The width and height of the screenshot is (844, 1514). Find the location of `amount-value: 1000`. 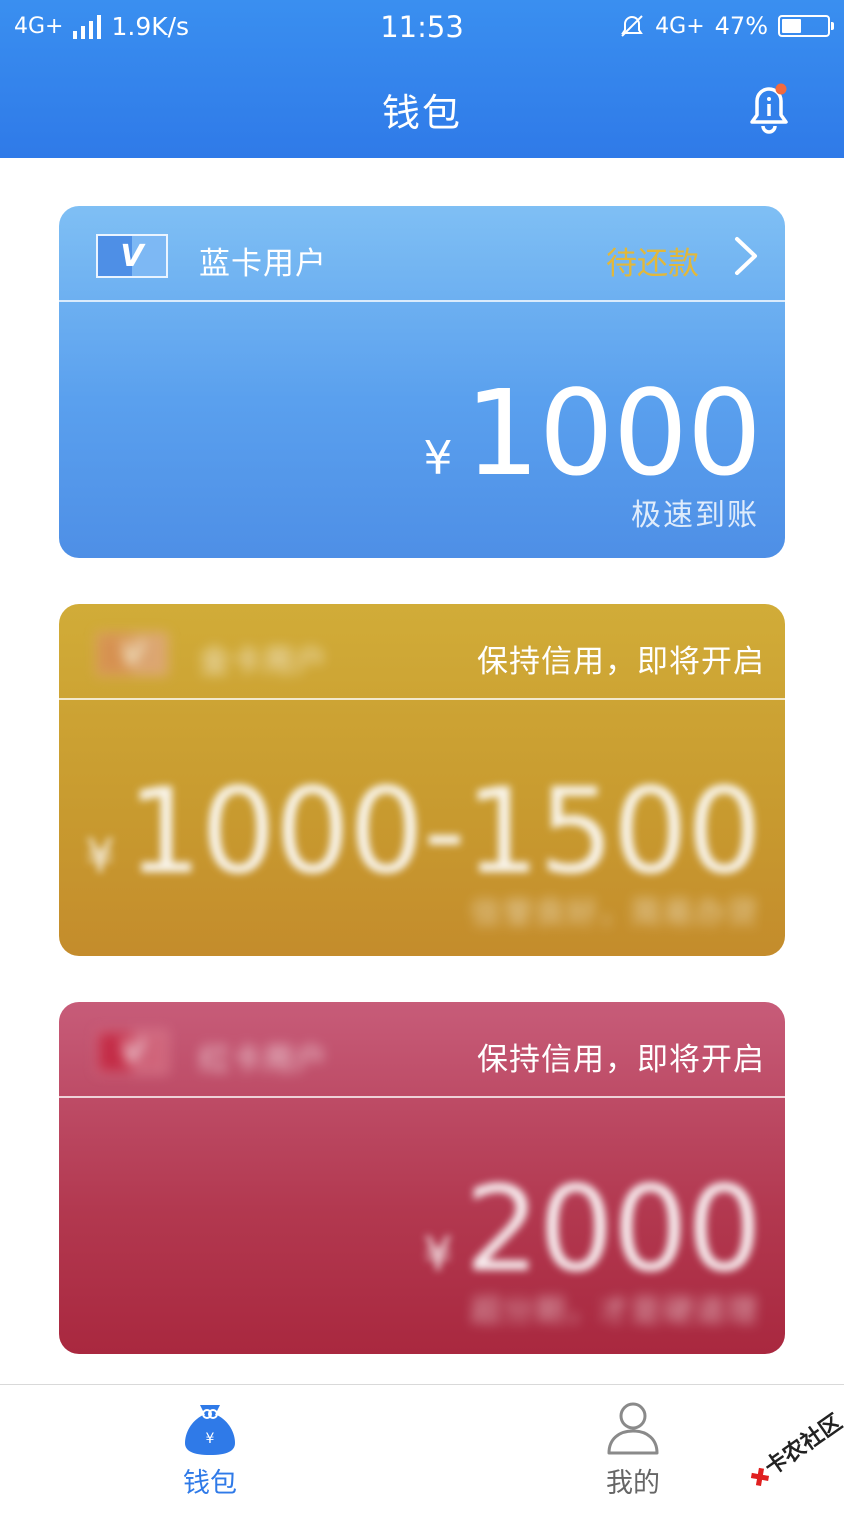

amount-value: 1000 is located at coordinates (613, 433).